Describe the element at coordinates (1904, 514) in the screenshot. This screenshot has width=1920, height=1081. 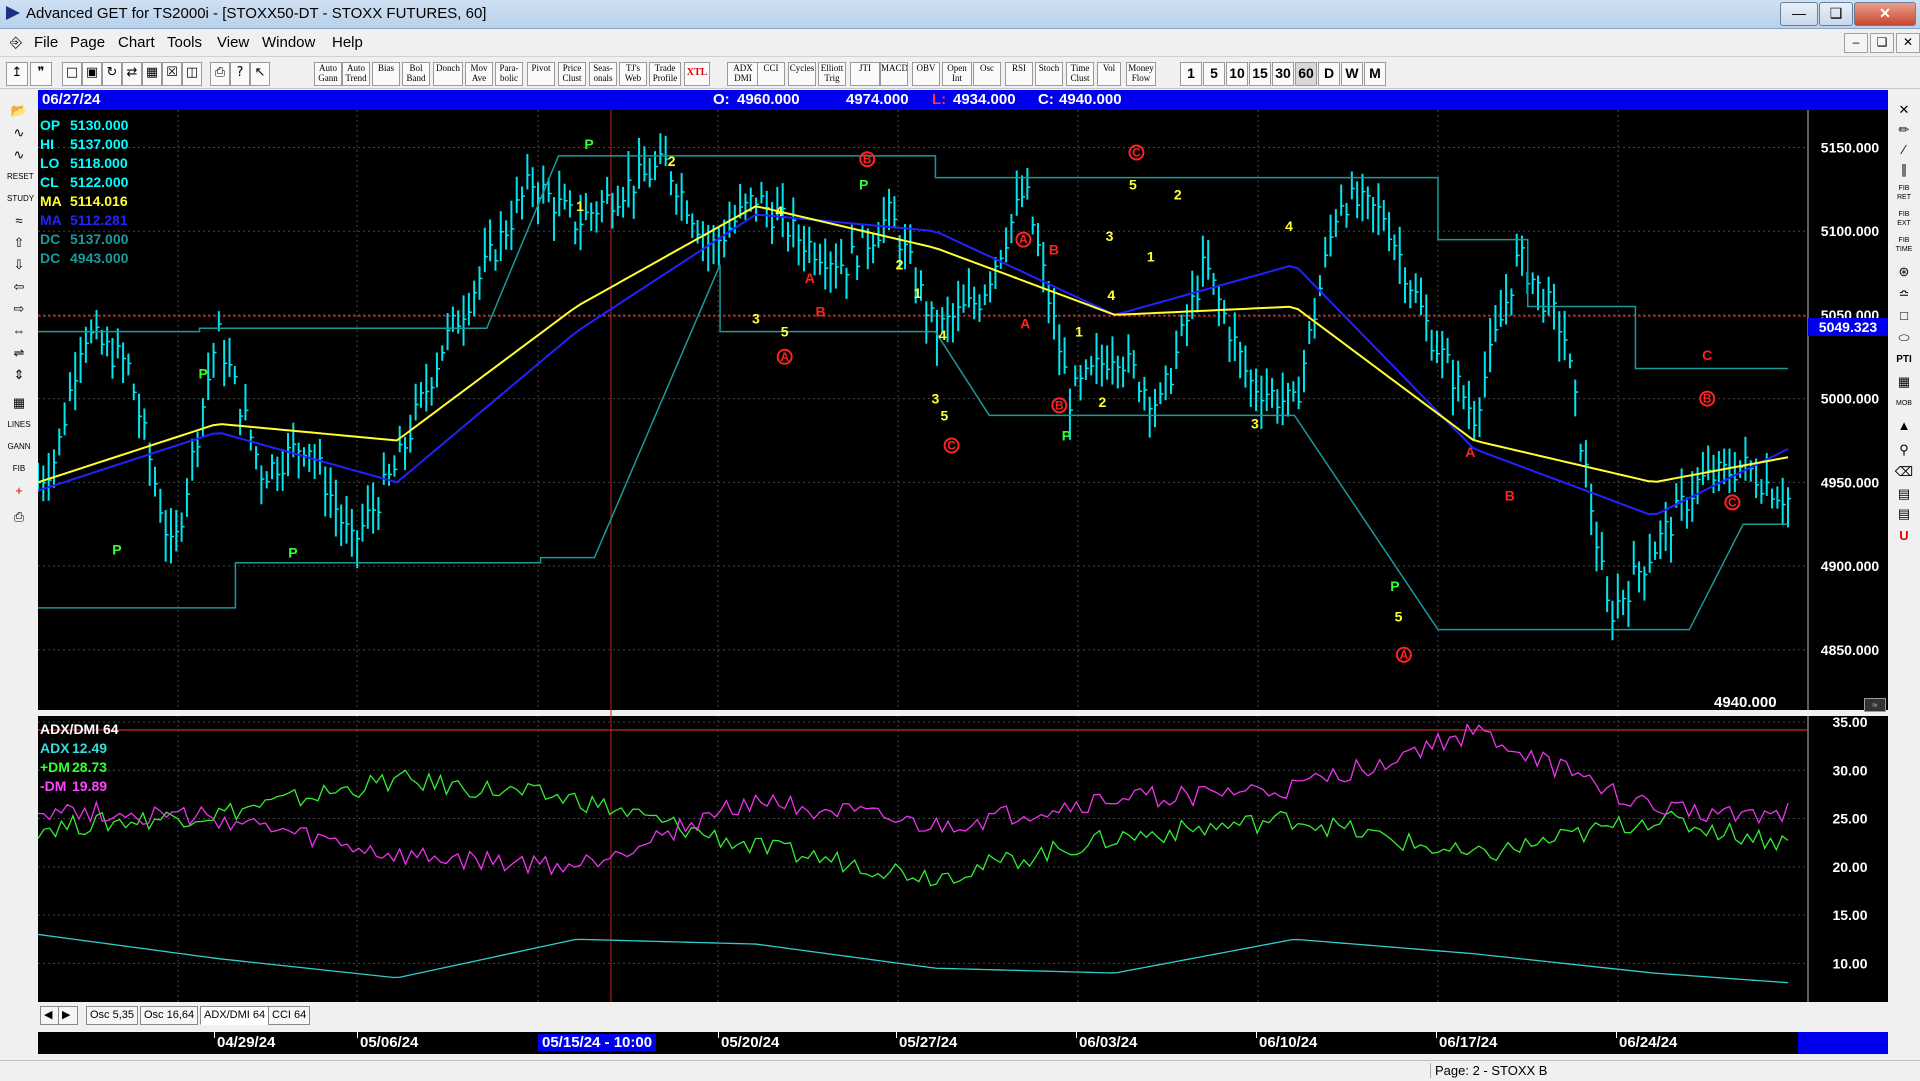
I see `stack-icon: ▤` at that location.